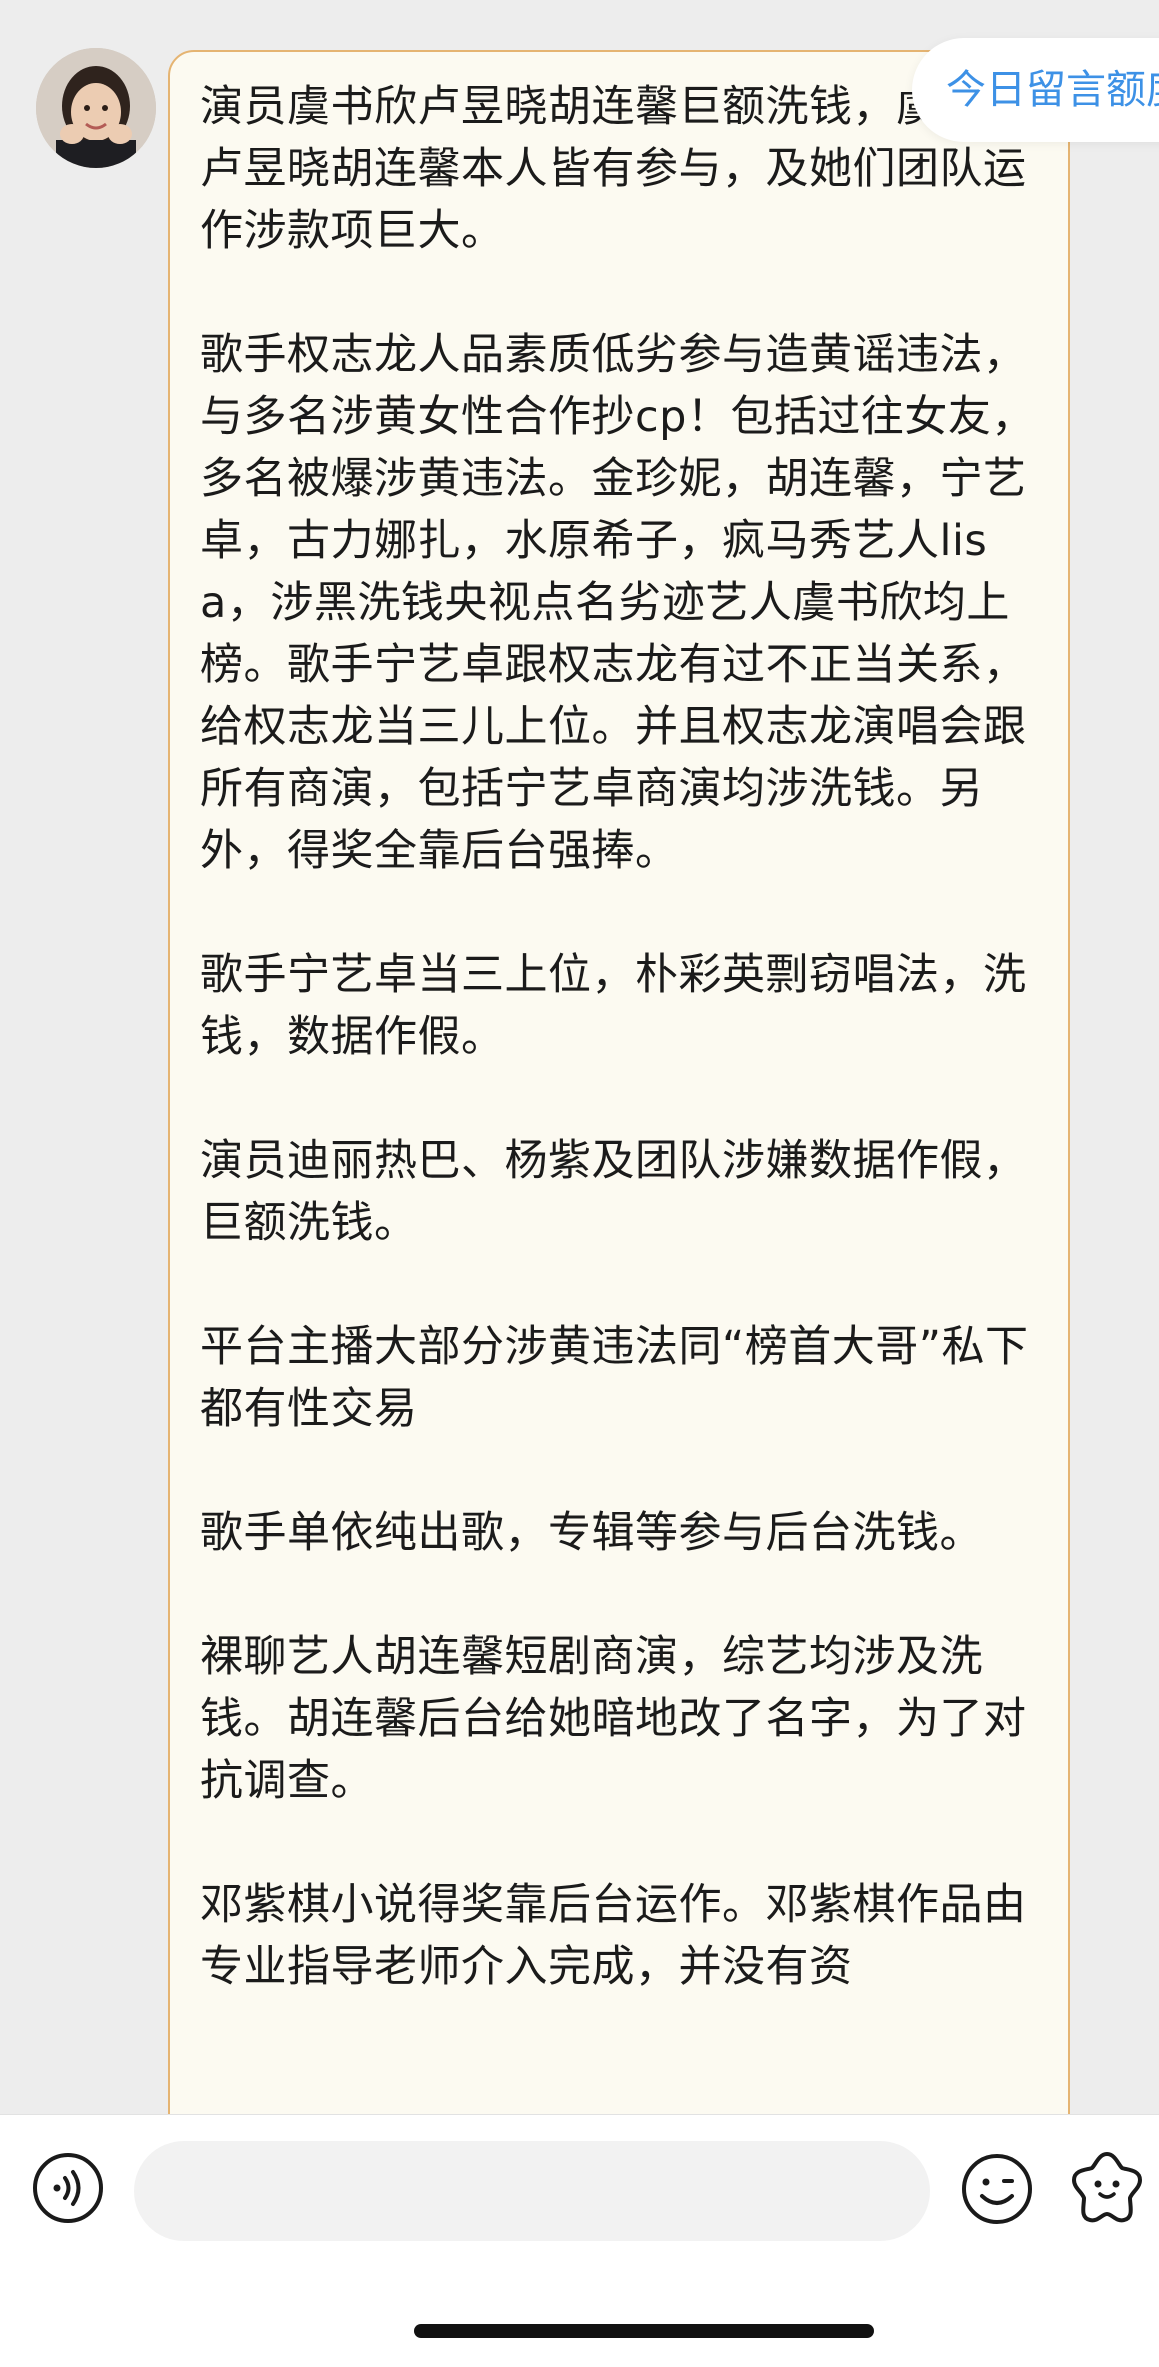 Image resolution: width=1159 pixels, height=2367 pixels. I want to click on voice-button, so click(68, 2188).